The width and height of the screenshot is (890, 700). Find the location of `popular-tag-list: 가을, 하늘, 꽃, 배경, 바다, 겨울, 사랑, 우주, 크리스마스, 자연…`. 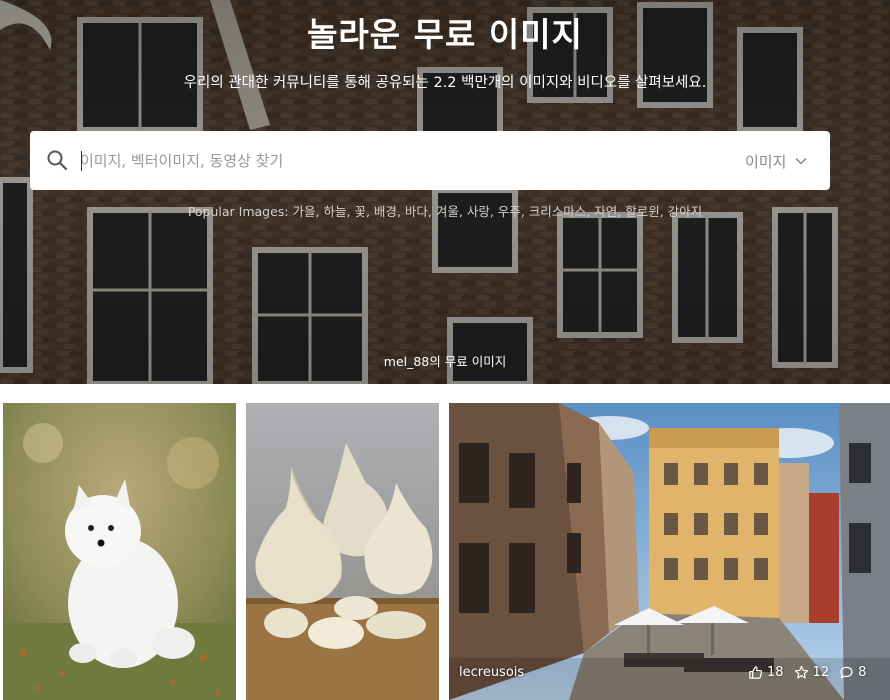

popular-tag-list: 가을, 하늘, 꽃, 배경, 바다, 겨울, 사랑, 우주, 크리스마스, 자연… is located at coordinates (497, 211).